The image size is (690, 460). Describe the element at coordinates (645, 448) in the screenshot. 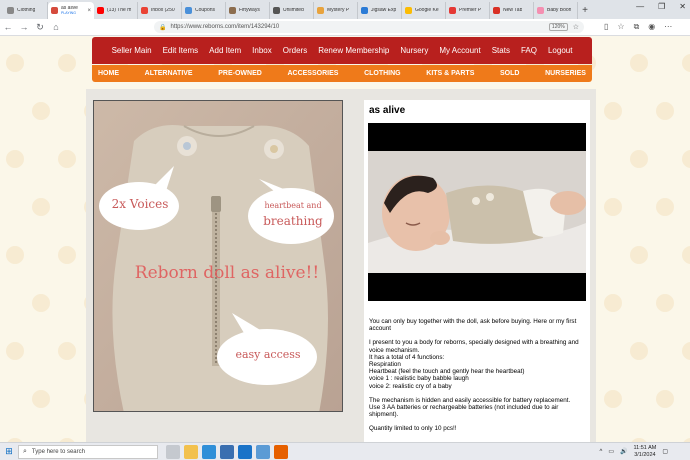

I see `clock-time: 11:51 AM` at that location.